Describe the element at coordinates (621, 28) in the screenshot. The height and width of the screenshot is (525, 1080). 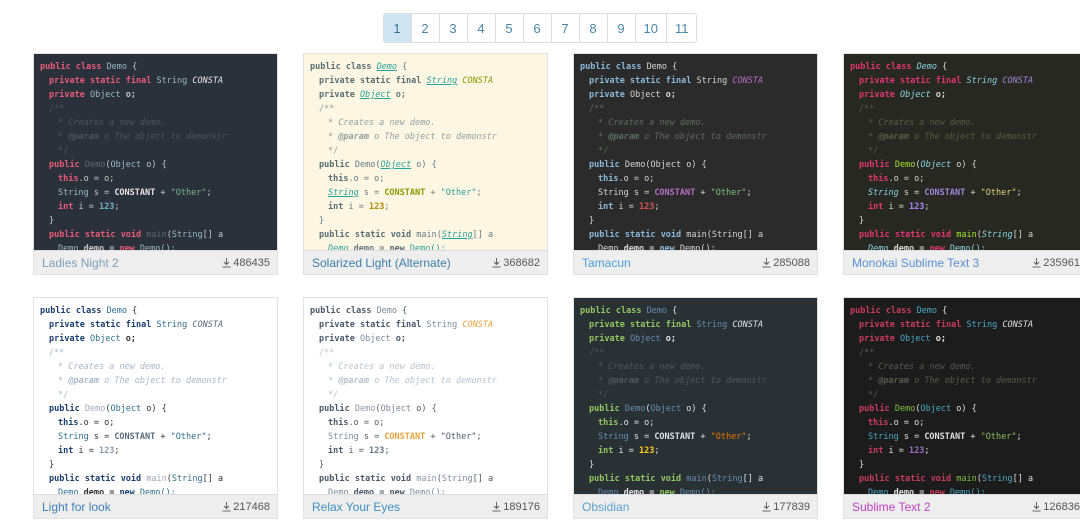
I see `page-button-9: 9` at that location.